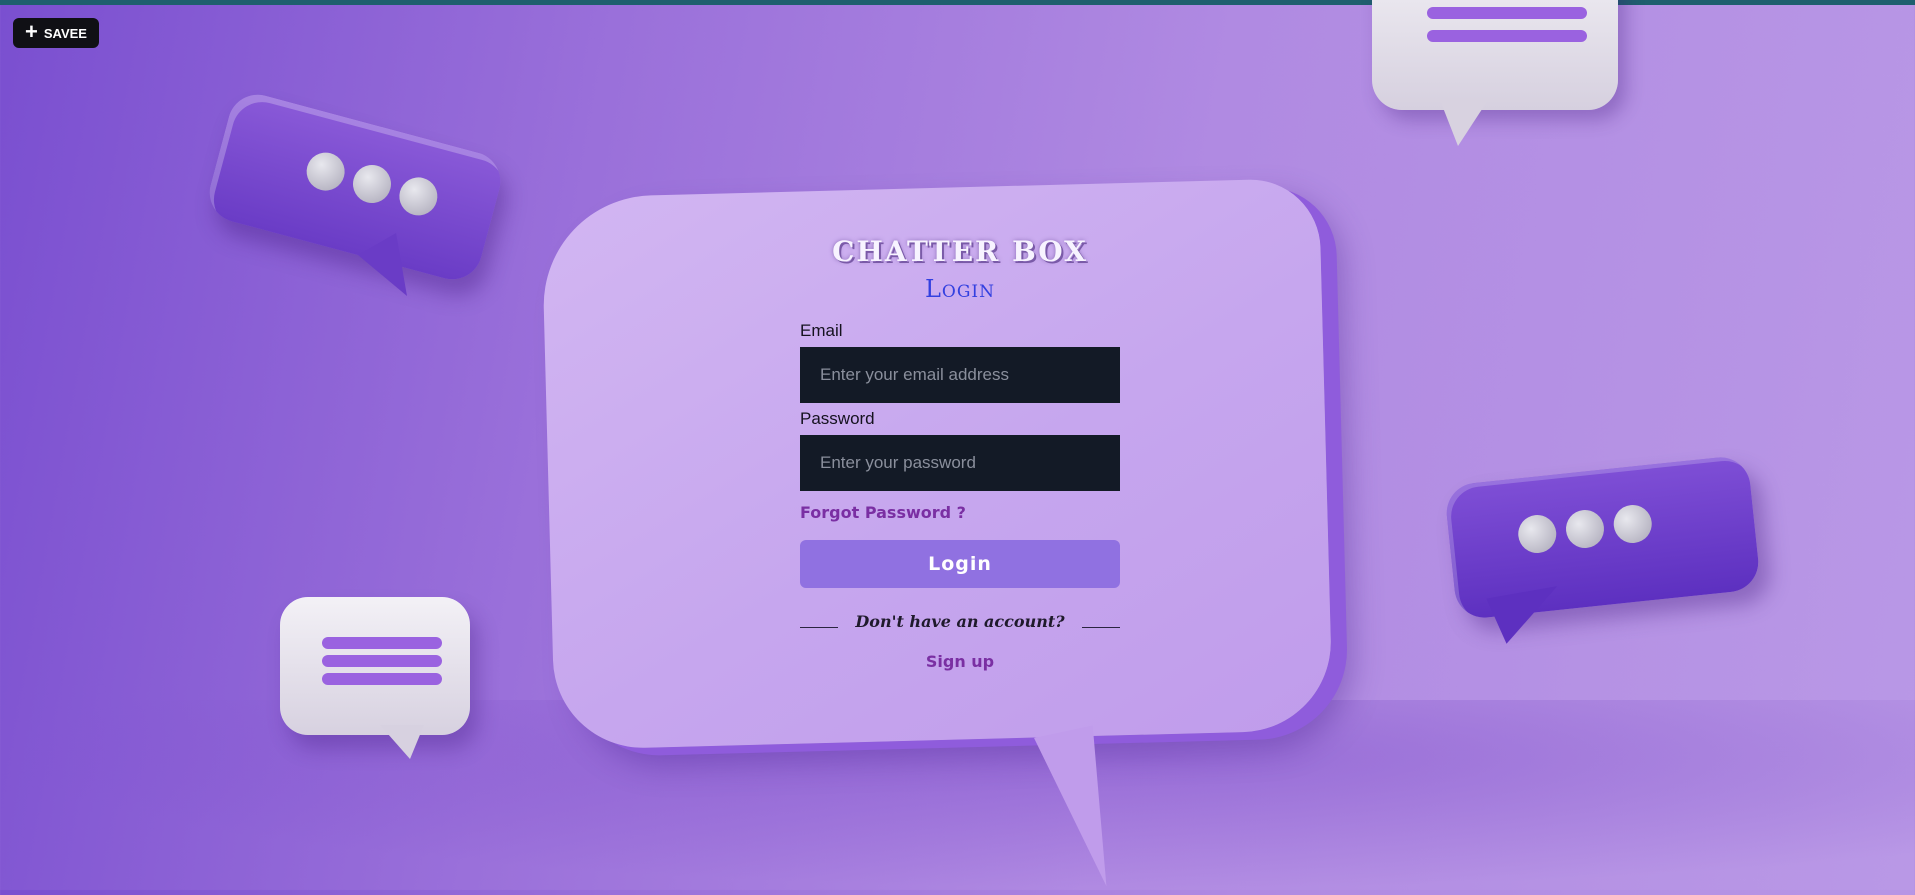 The image size is (1915, 895). I want to click on top-strip, so click(957, 2).